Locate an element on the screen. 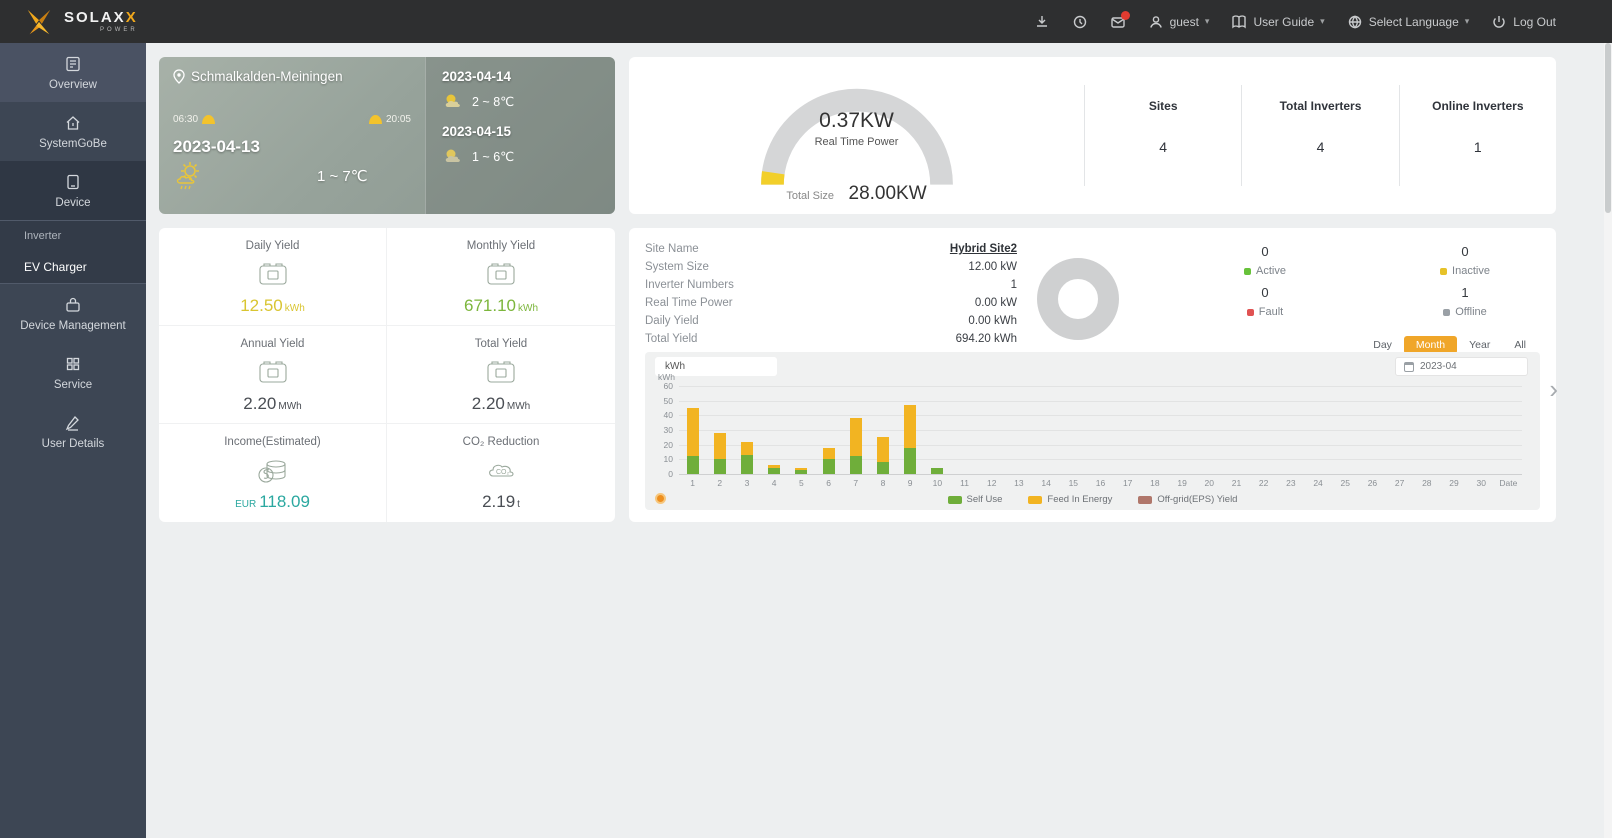 The image size is (1612, 838). sidebar-item-label: Service is located at coordinates (73, 385).